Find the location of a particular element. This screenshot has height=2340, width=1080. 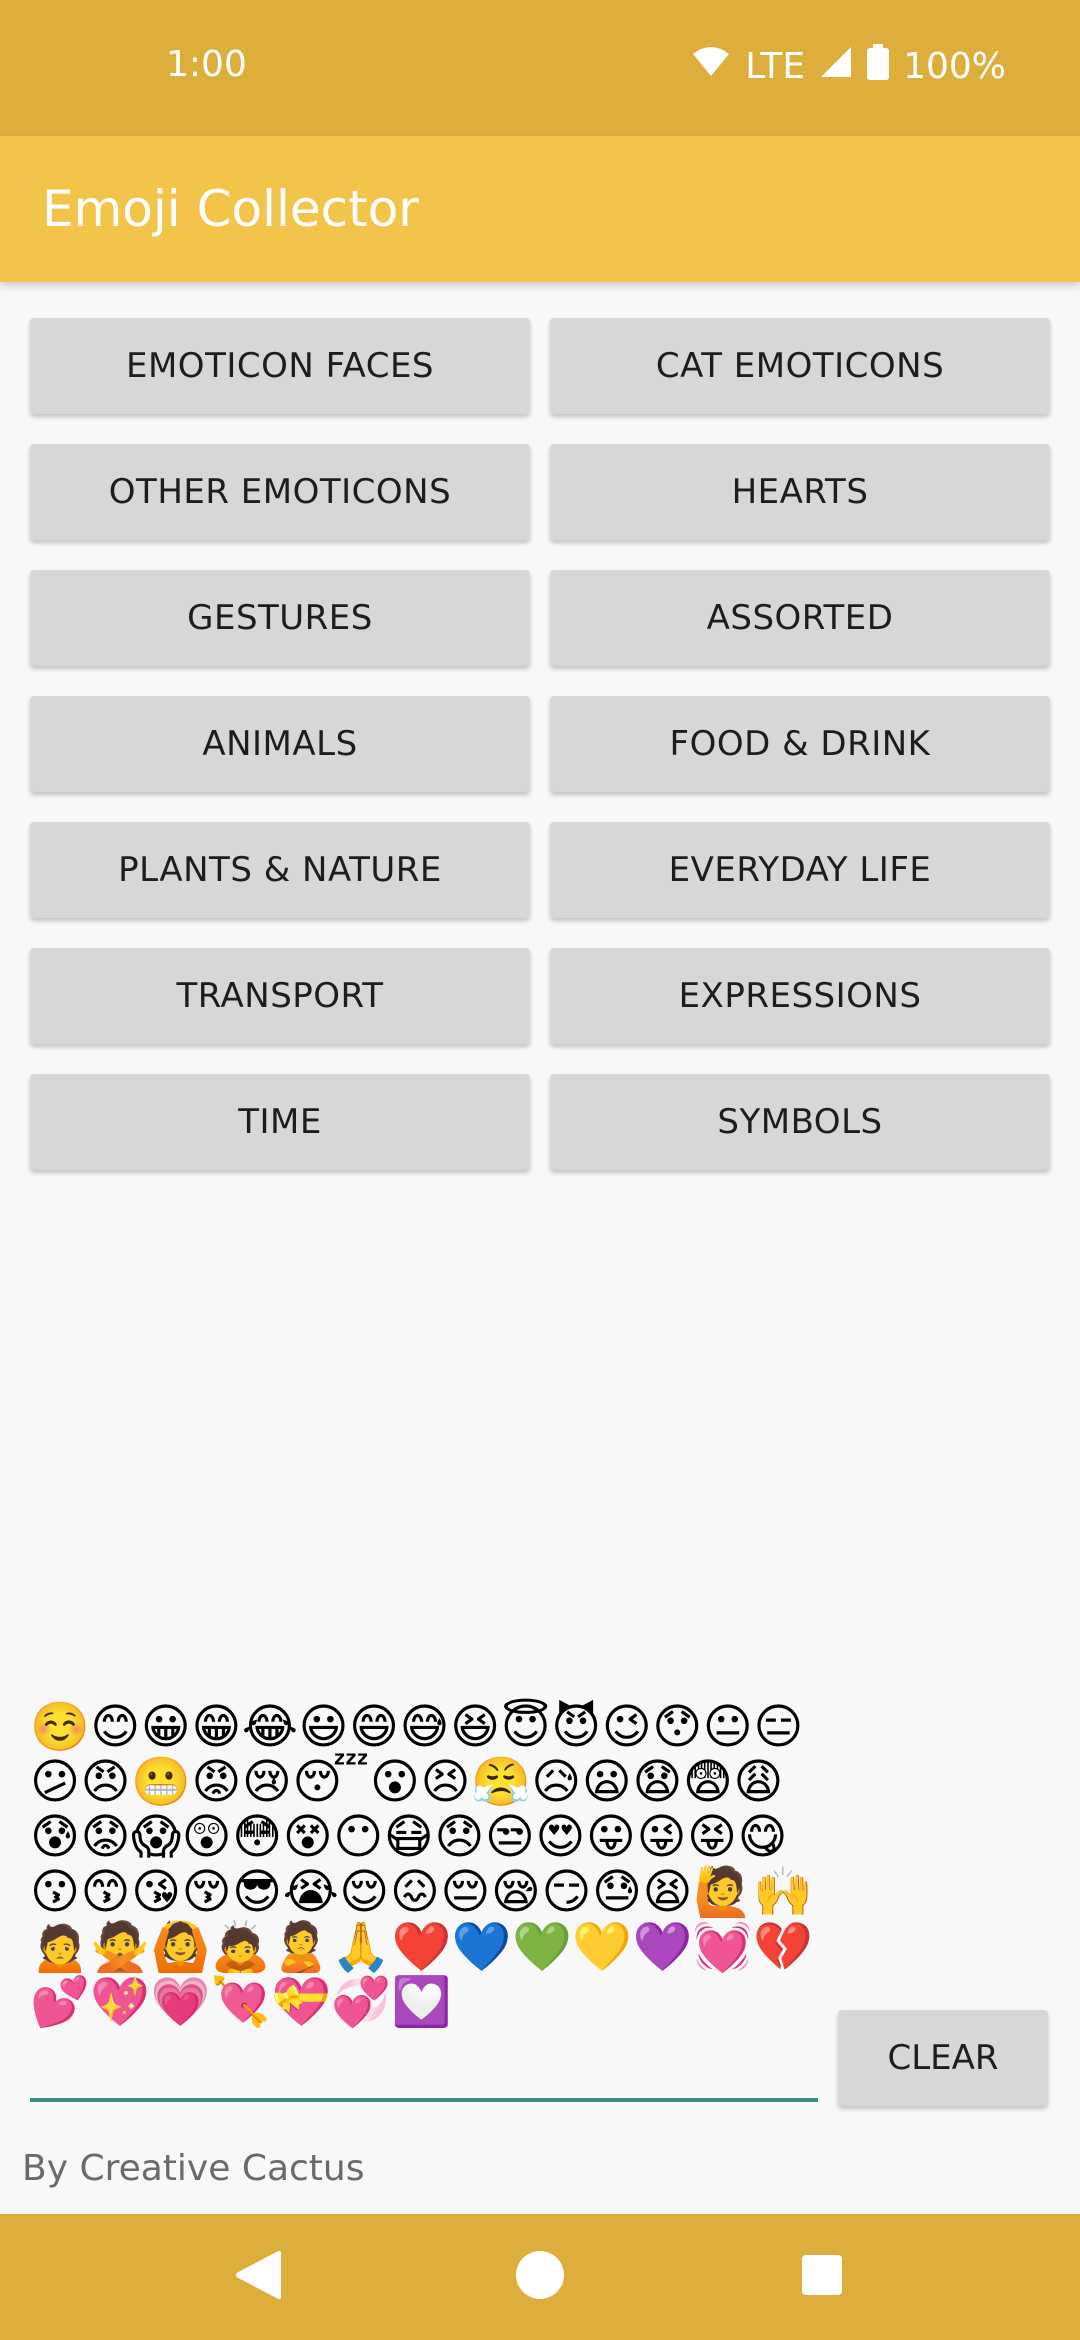

category-button-expressions: EXPRESSIONS is located at coordinates (800, 996).